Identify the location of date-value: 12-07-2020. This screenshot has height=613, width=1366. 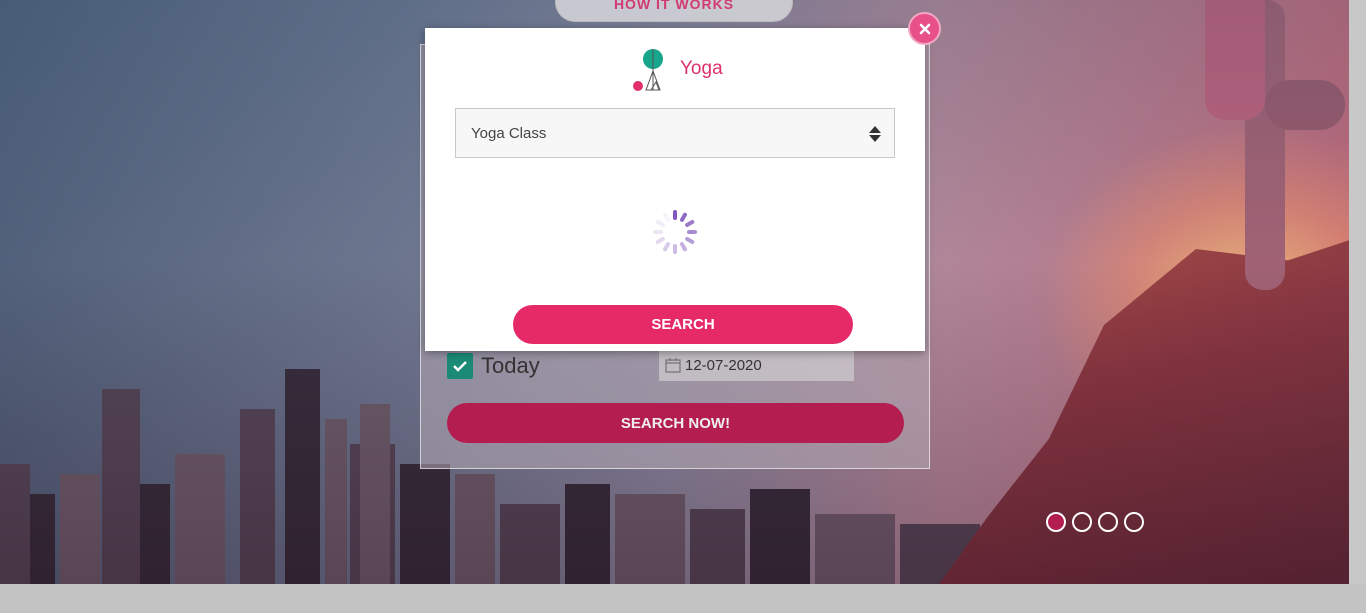
(723, 365).